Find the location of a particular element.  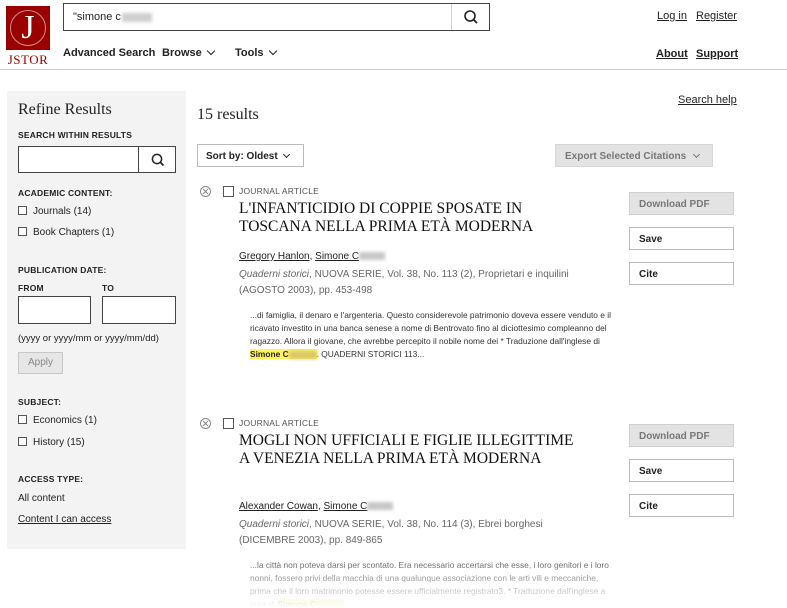

jstor-logo: J JSTOR is located at coordinates (28, 36).